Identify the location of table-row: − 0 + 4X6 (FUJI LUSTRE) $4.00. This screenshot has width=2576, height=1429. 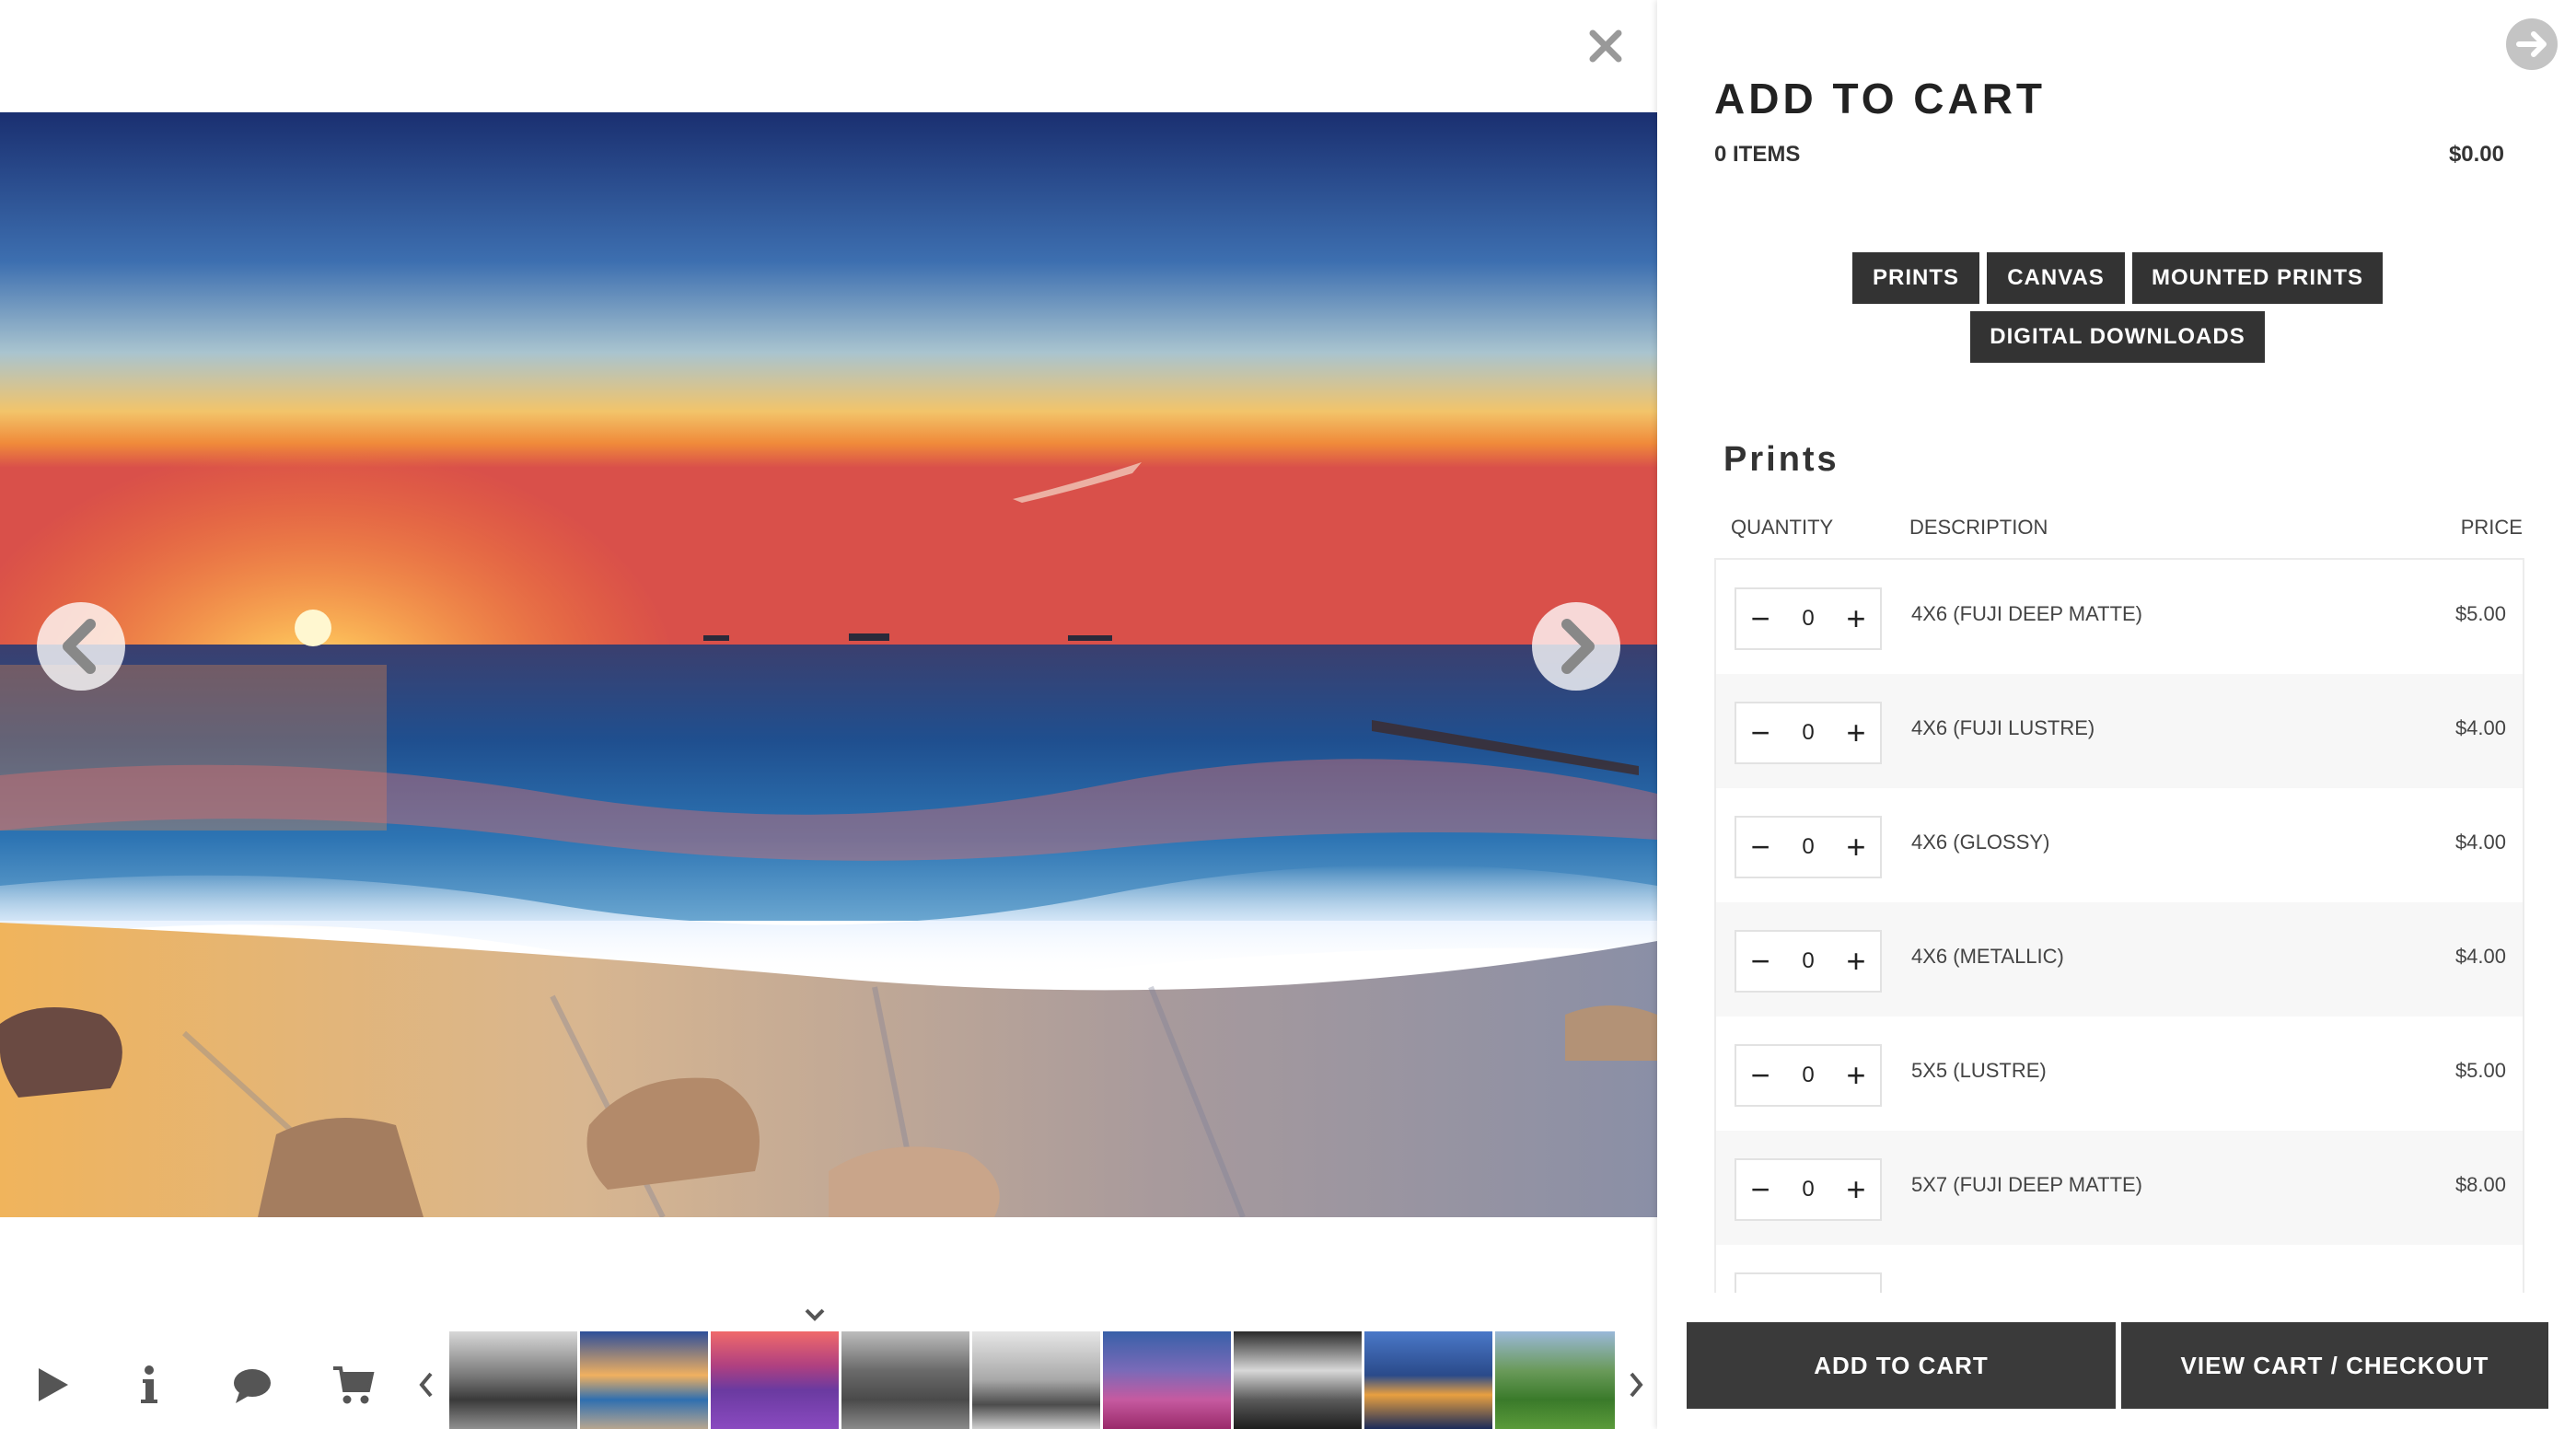
(2119, 731).